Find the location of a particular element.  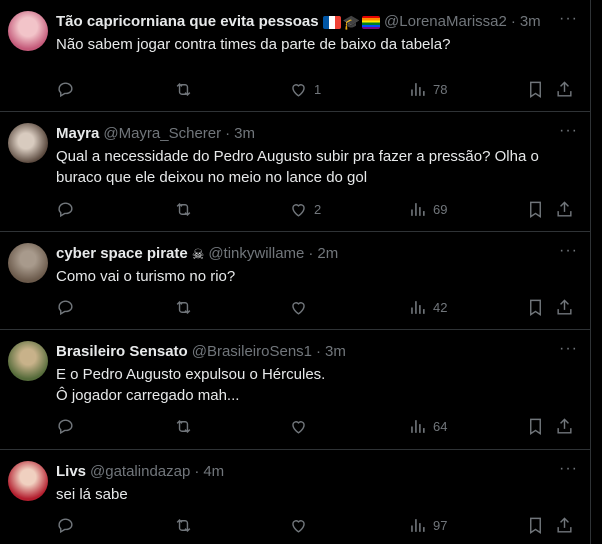

name-emojis: 🎓 is located at coordinates (351, 22).